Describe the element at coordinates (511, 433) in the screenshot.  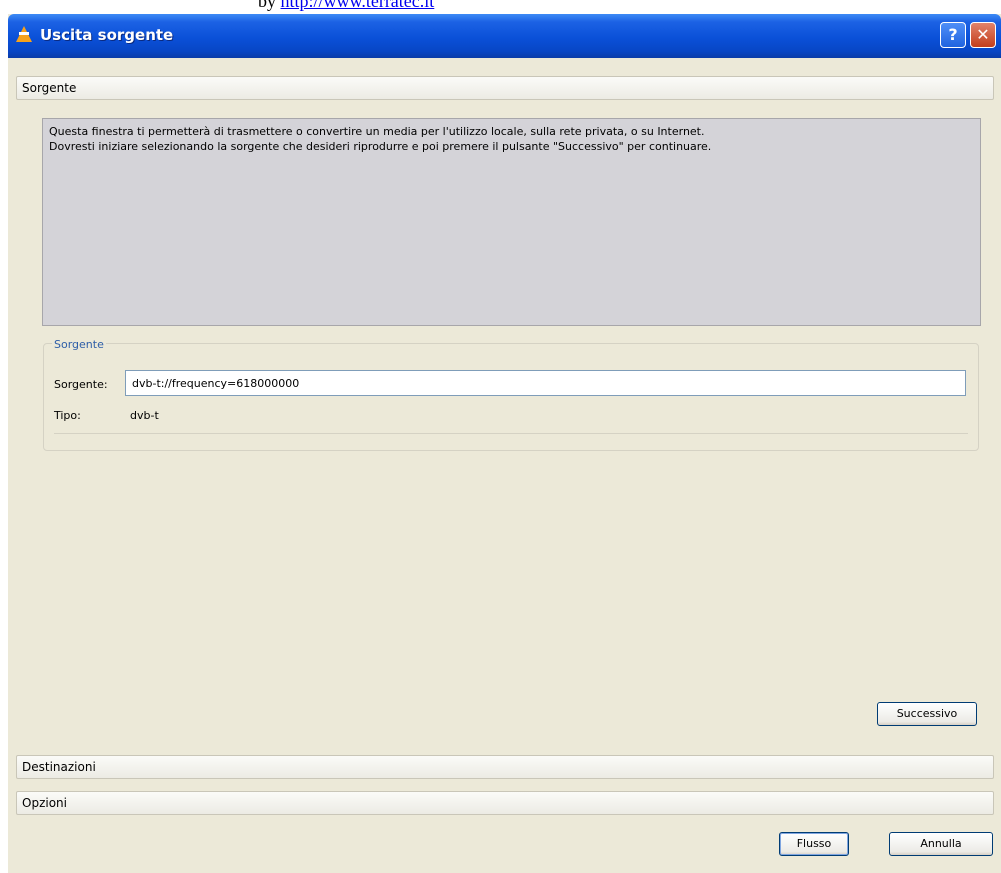
I see `group-divider` at that location.